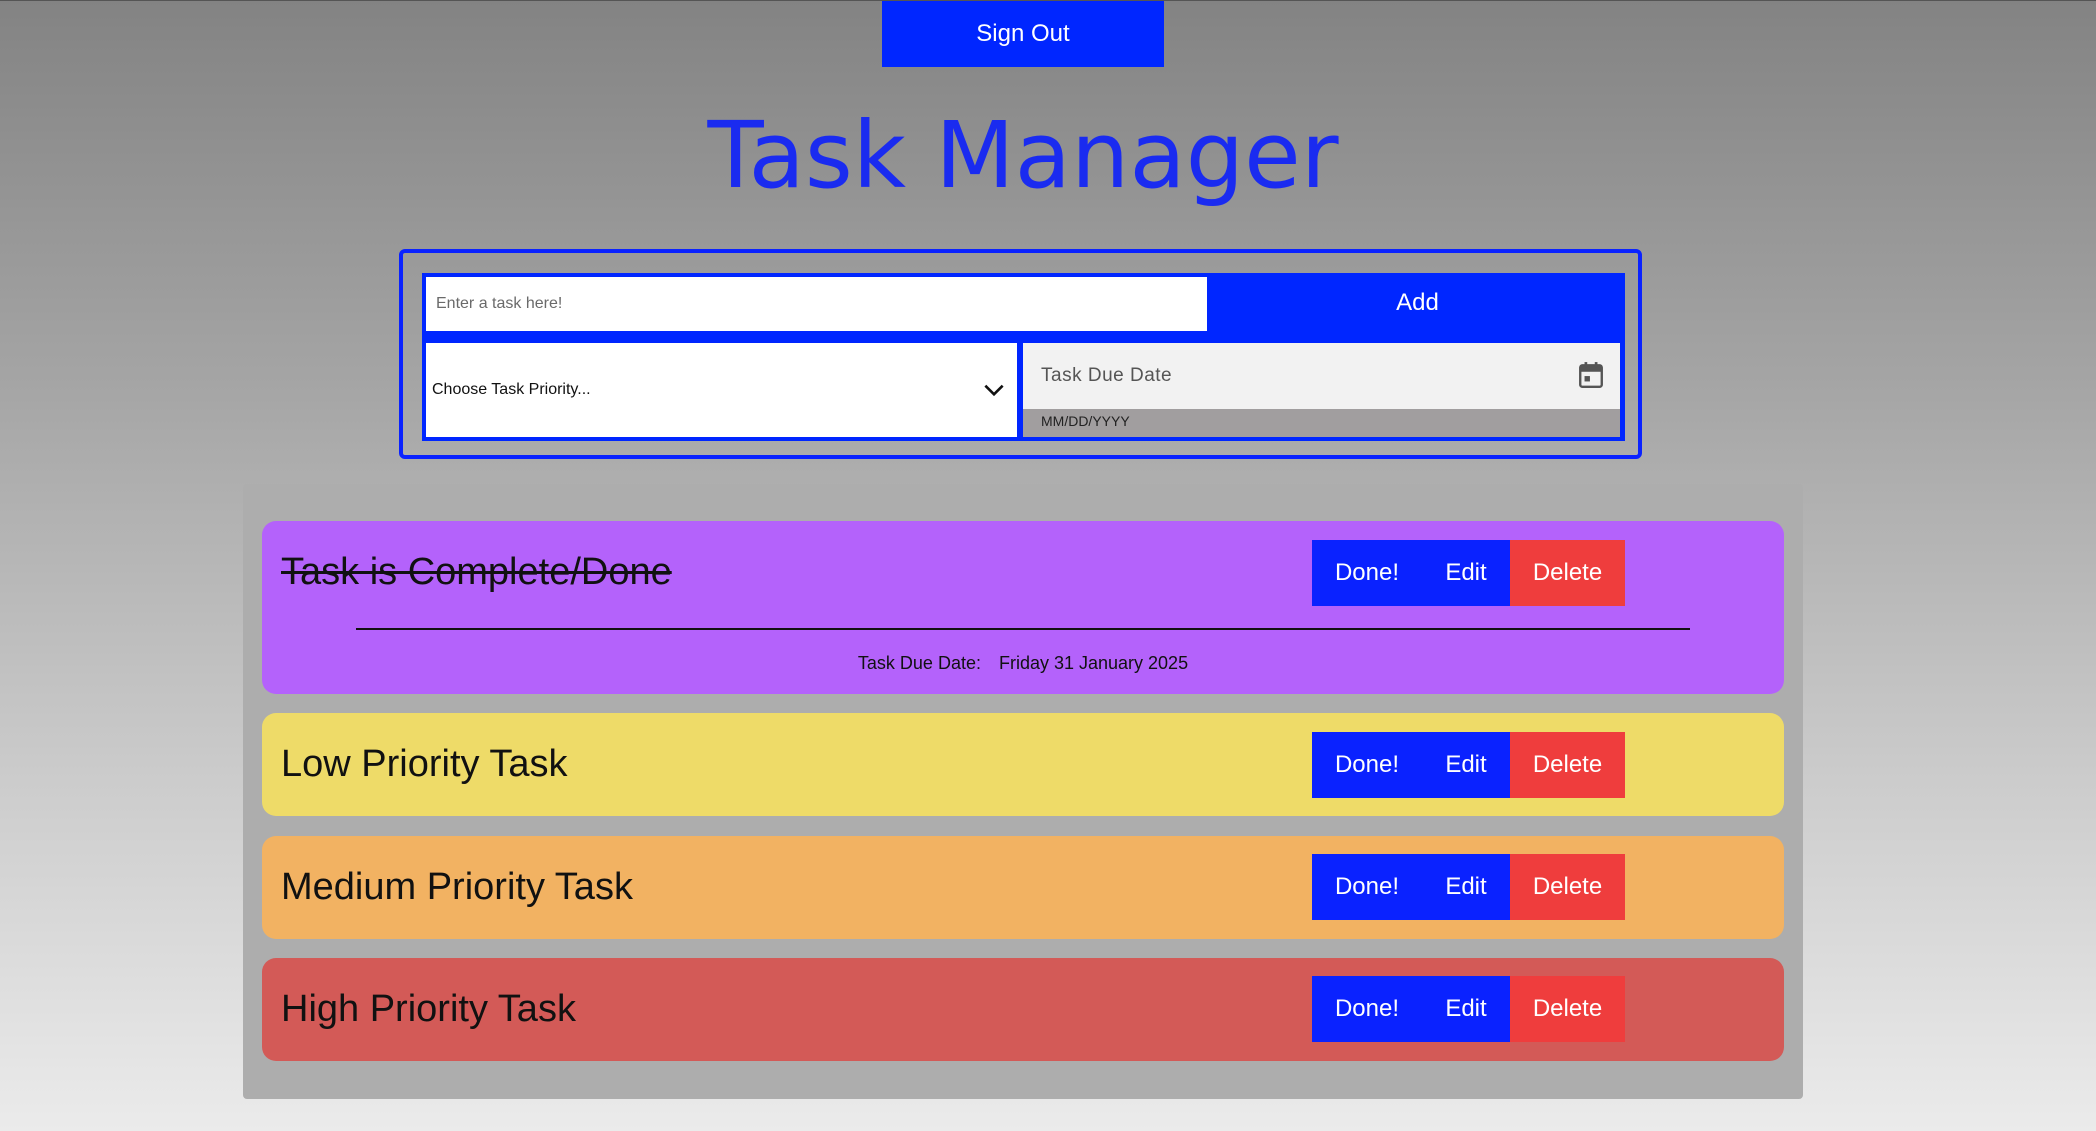 The height and width of the screenshot is (1131, 2096). Describe the element at coordinates (816, 304) in the screenshot. I see `task-input` at that location.